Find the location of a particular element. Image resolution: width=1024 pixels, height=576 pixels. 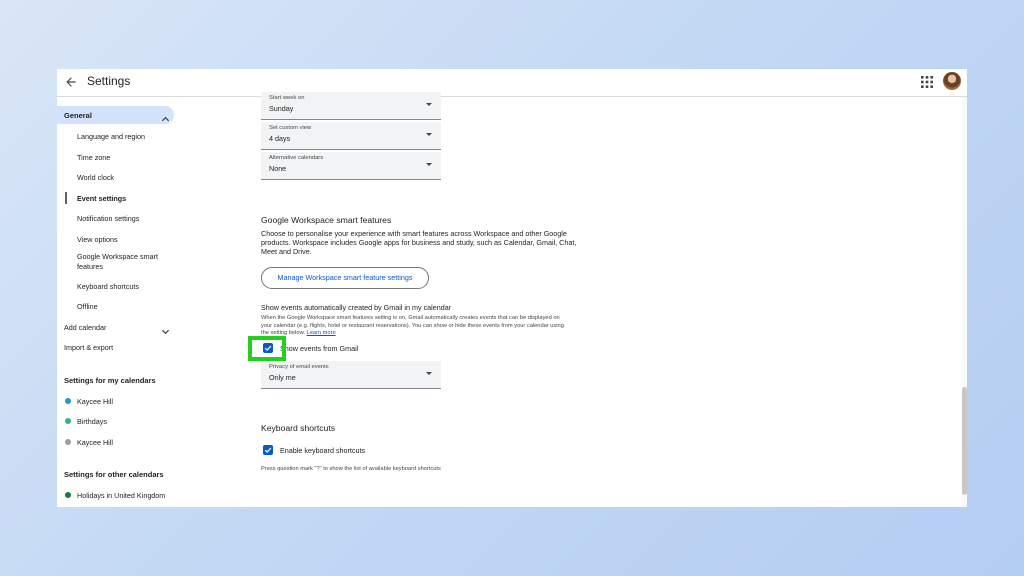

alternative-calendars-dropdown: Alternative calendars None is located at coordinates (351, 166).